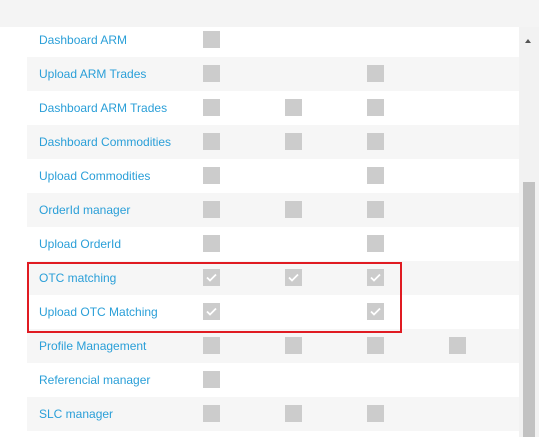 The height and width of the screenshot is (437, 539). What do you see at coordinates (273, 380) in the screenshot?
I see `permission-row: Referencial manager` at bounding box center [273, 380].